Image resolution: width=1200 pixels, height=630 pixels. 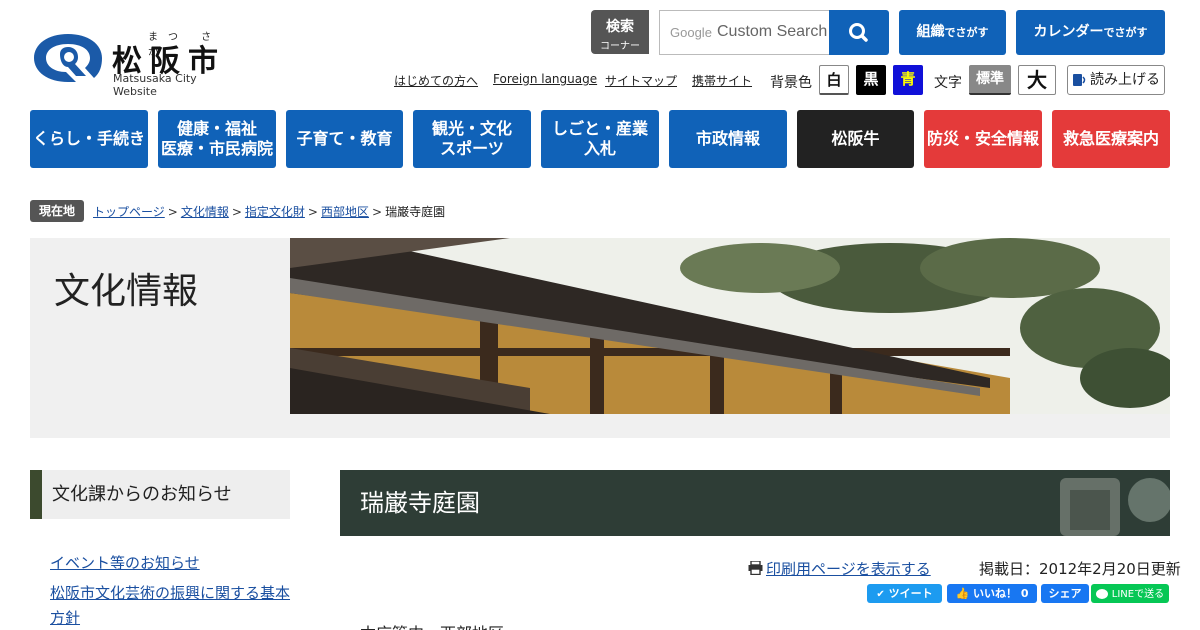 I want to click on section-title: 文化情報, so click(x=126, y=291).